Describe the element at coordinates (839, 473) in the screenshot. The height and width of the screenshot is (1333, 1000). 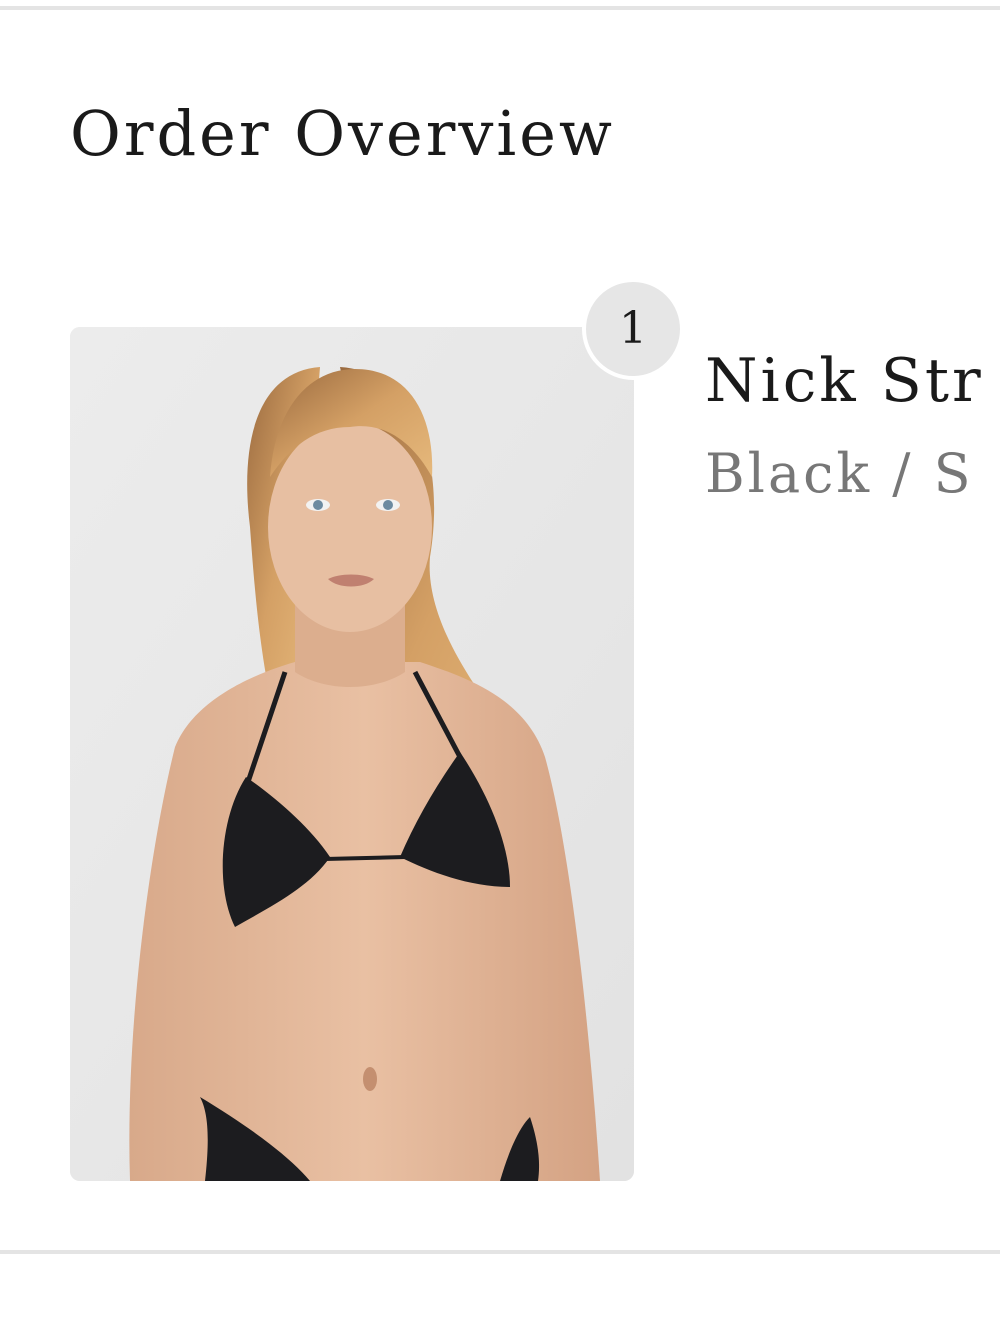
I see `product-variant: Black / S` at that location.